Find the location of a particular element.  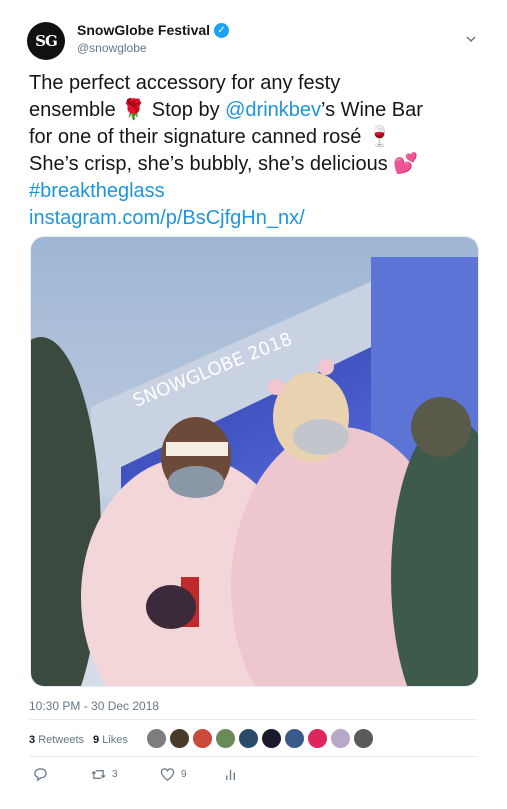

tweet-text-line: The perfect accessory for any festy is located at coordinates (185, 83).